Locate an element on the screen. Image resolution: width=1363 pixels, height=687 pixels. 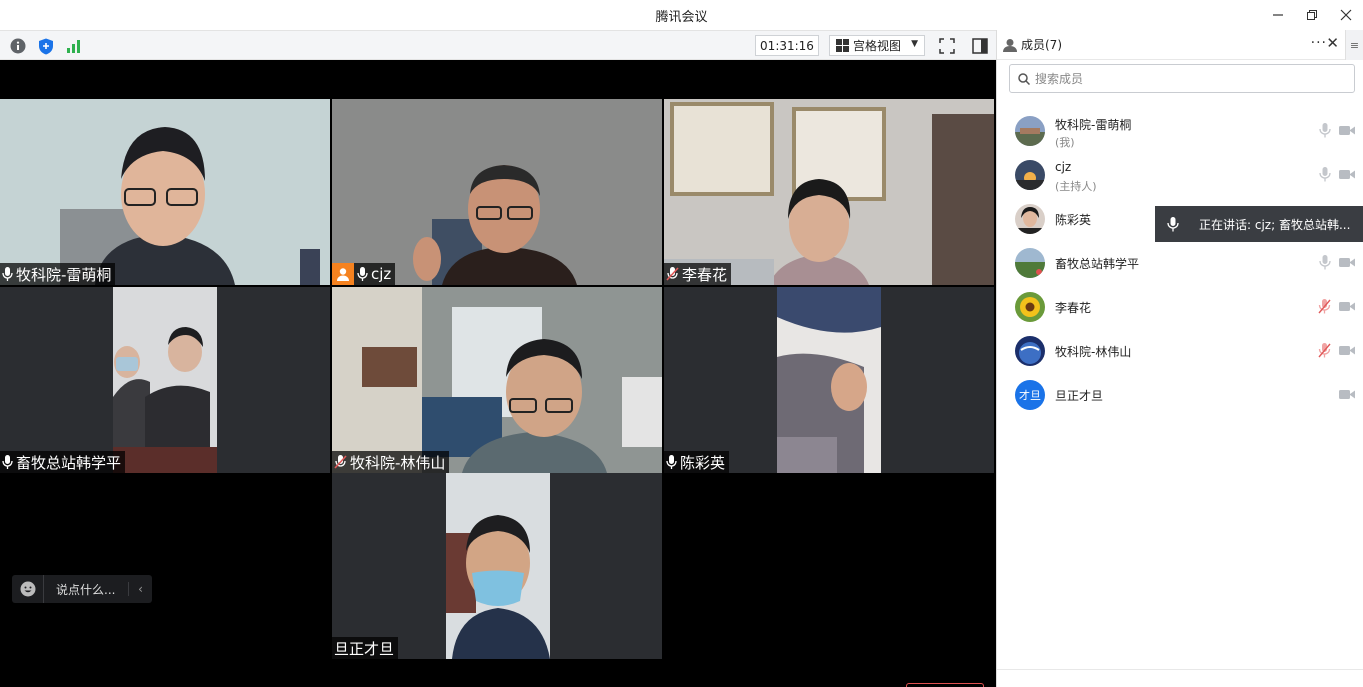
members-title: 成员(7) is located at coordinates (1041, 45).